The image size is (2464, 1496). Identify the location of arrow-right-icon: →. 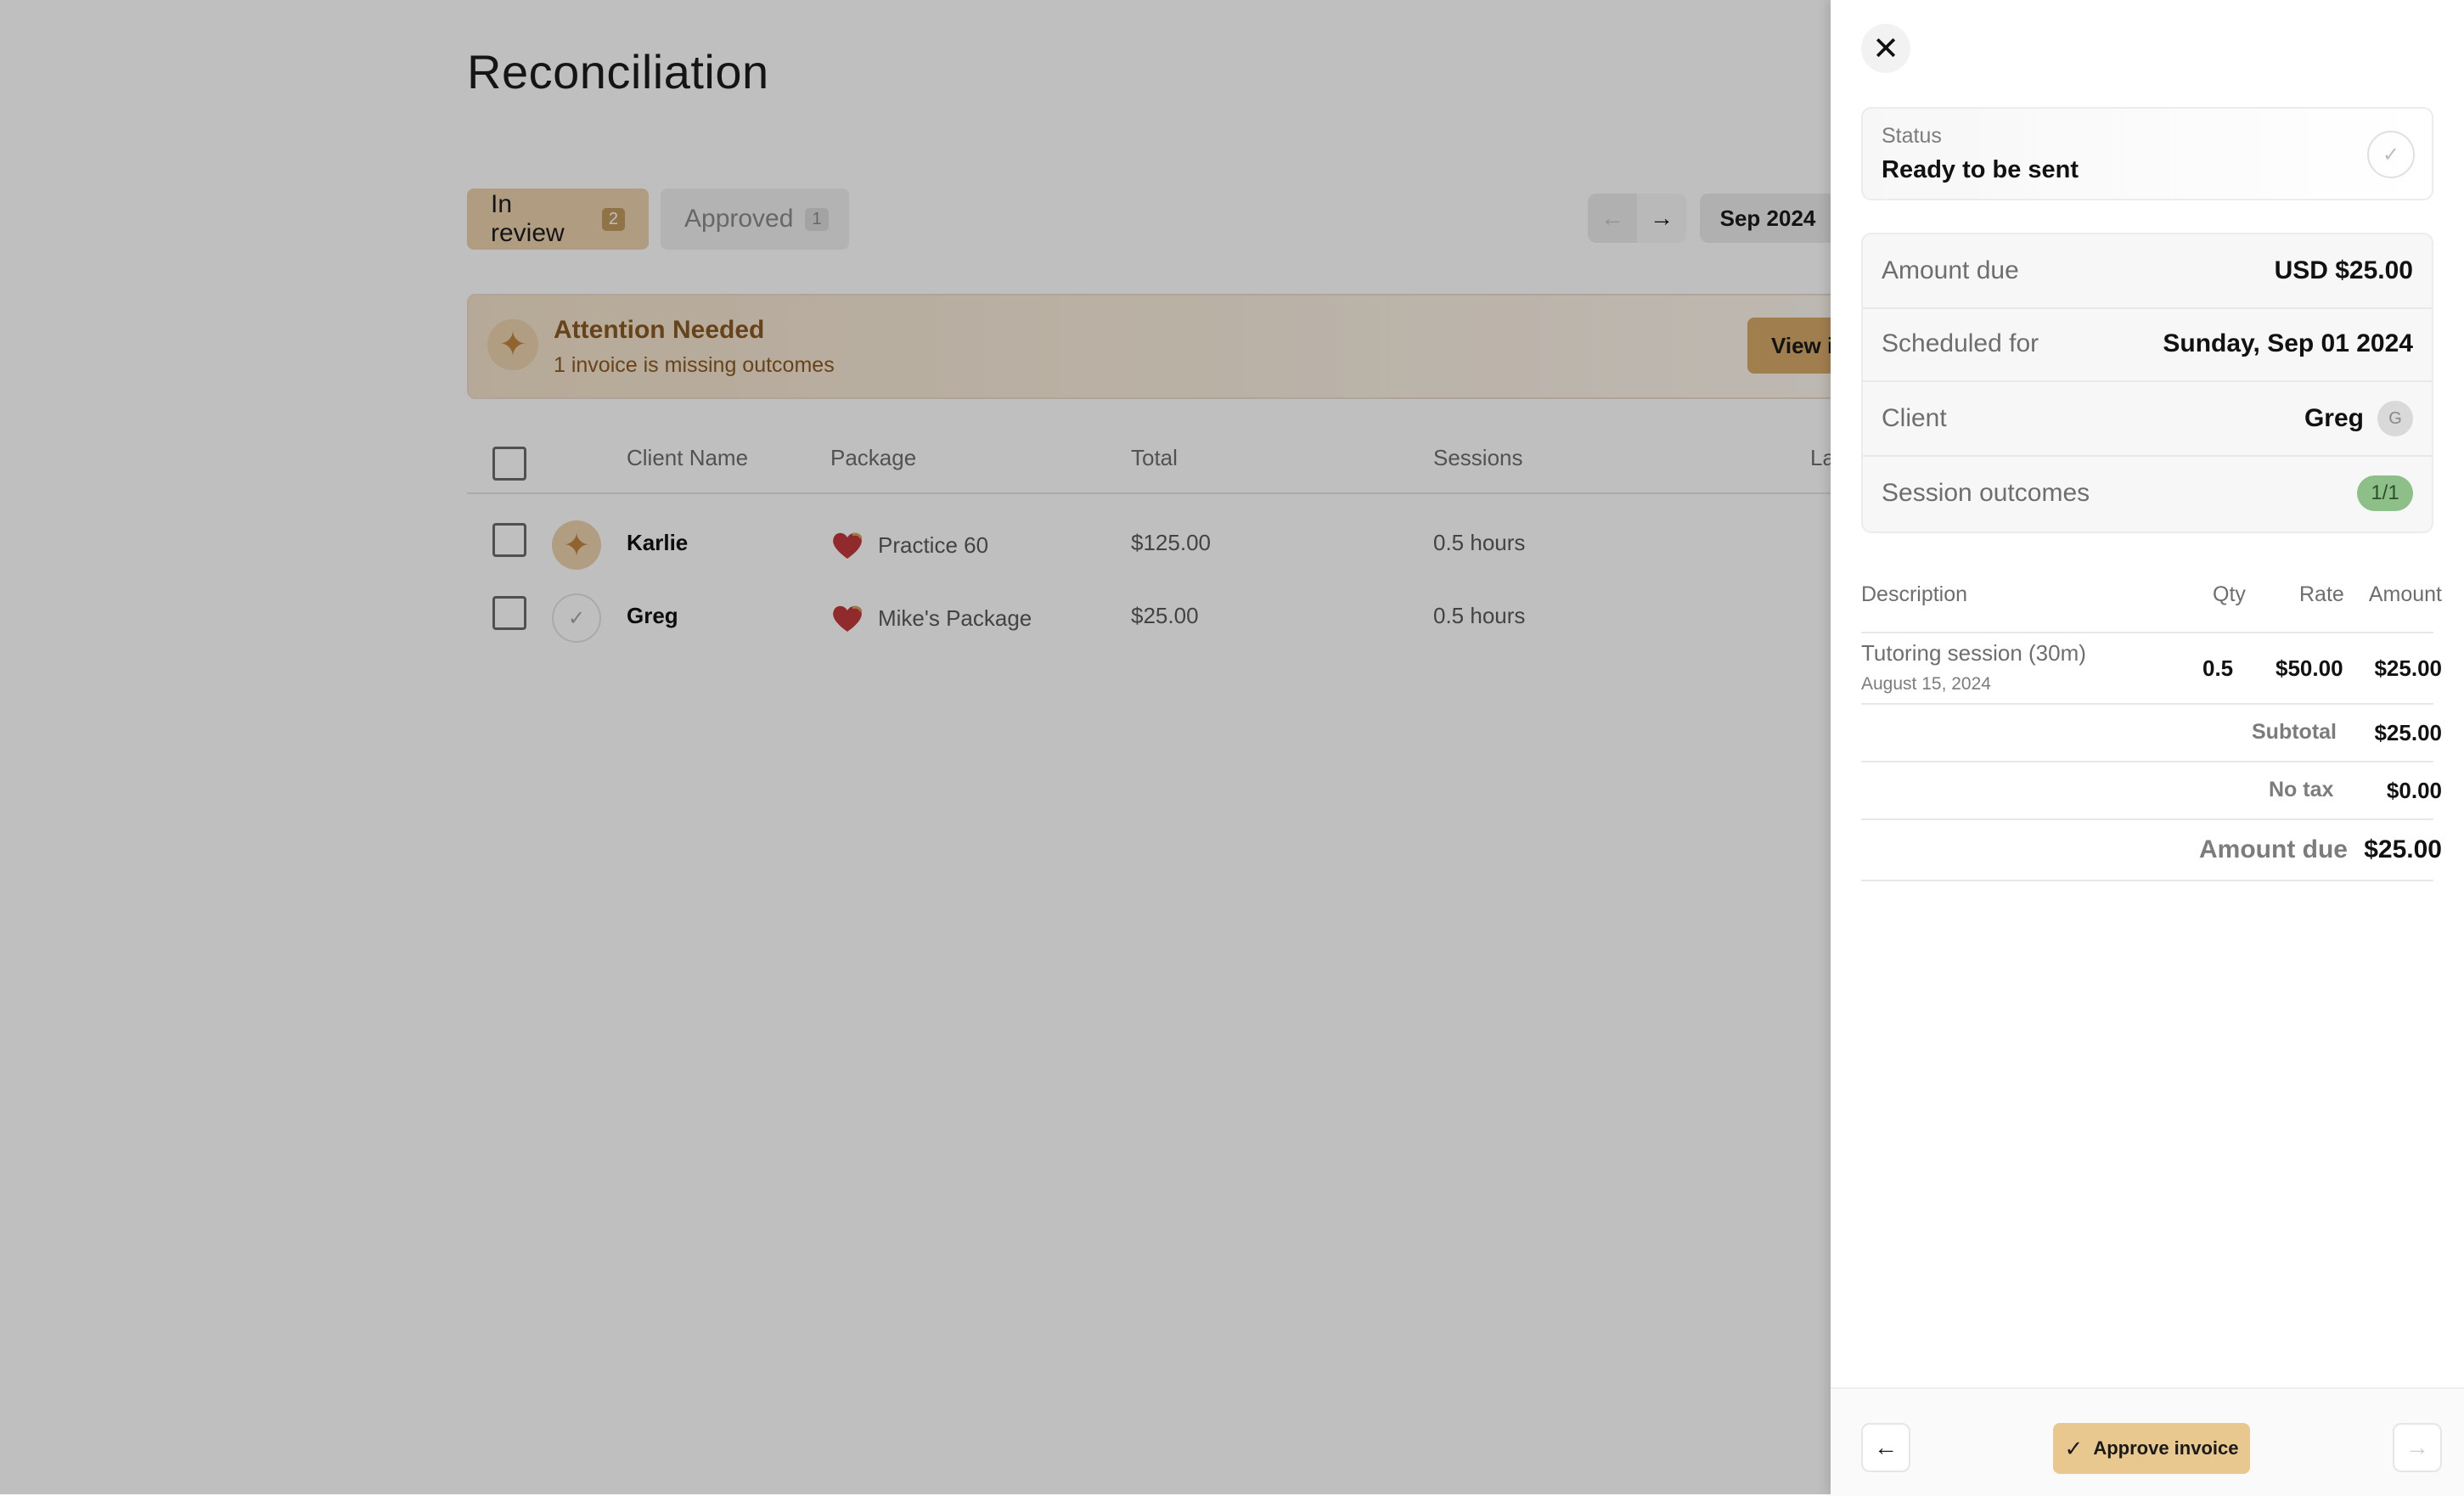
(2417, 1447).